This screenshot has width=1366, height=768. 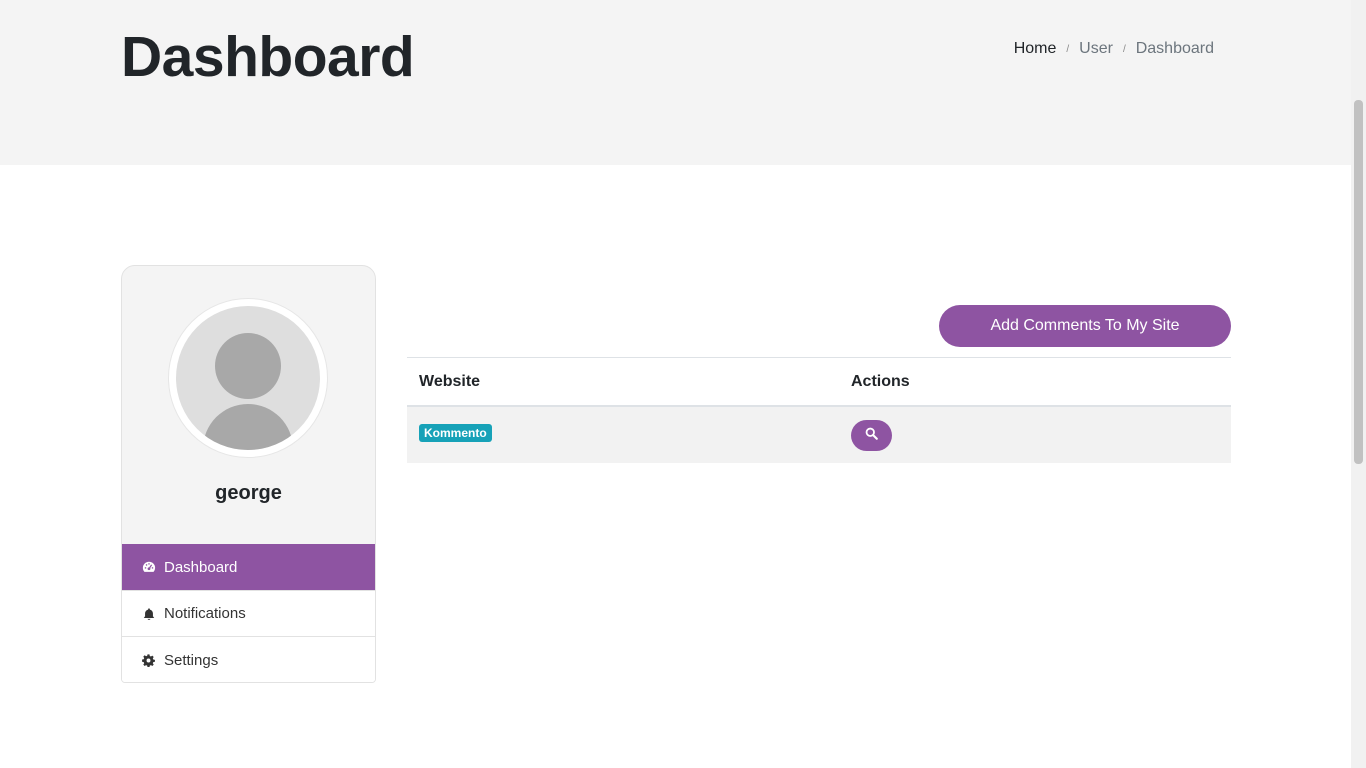 What do you see at coordinates (1358, 282) in the screenshot?
I see `scrollbar-thumb` at bounding box center [1358, 282].